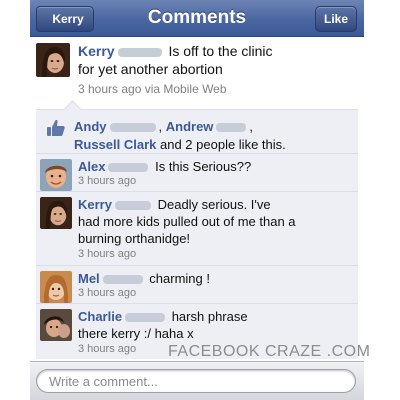 The width and height of the screenshot is (400, 400). I want to click on comment-line: there kerry :/ haha x, so click(136, 333).